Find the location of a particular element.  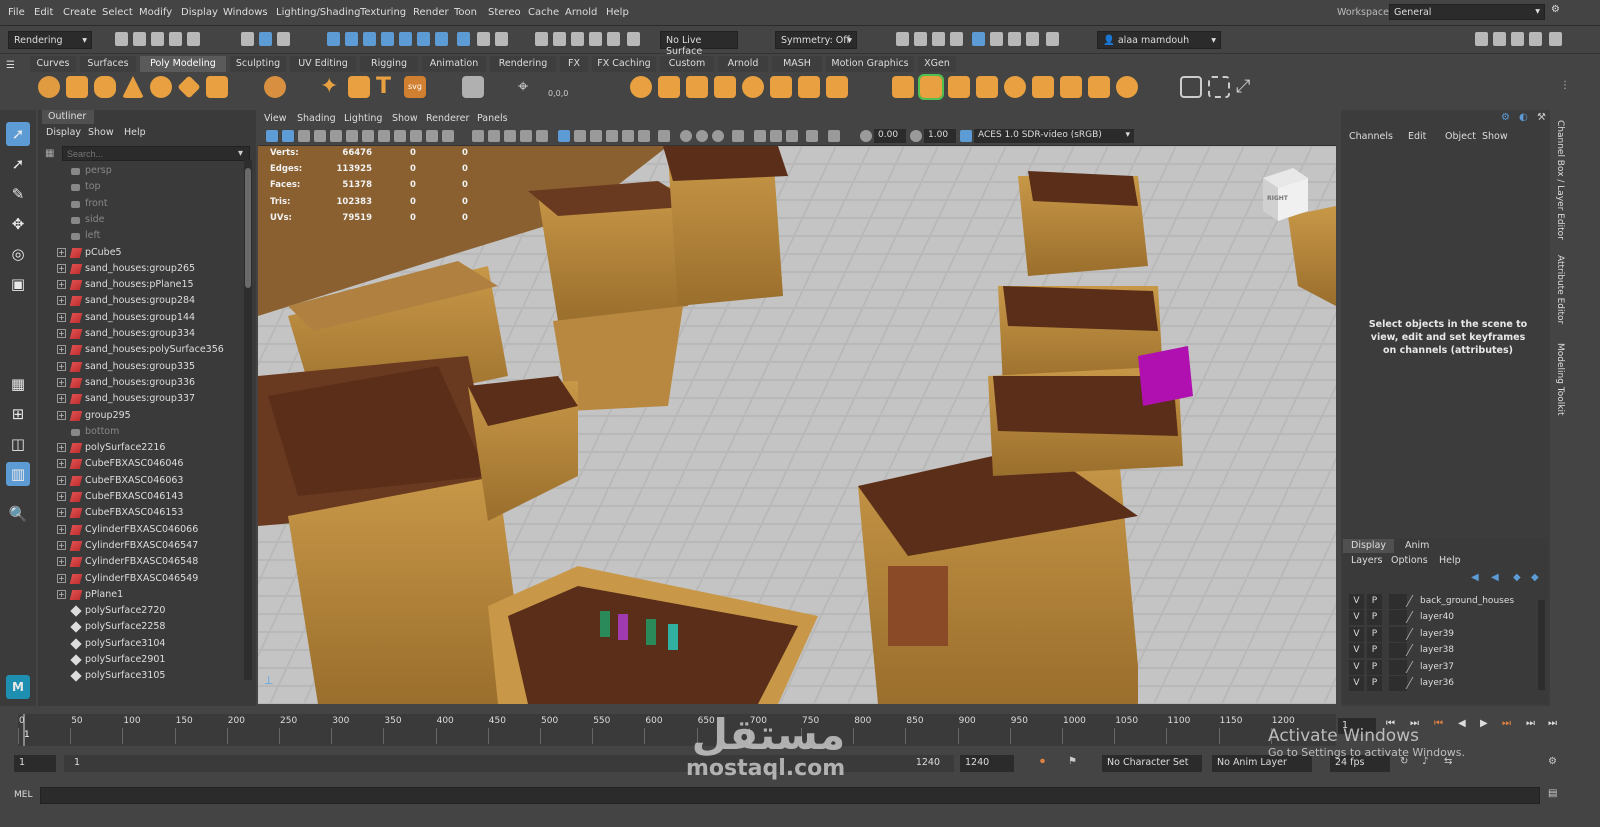

outliner-item: polySurface2901 is located at coordinates (141, 660).